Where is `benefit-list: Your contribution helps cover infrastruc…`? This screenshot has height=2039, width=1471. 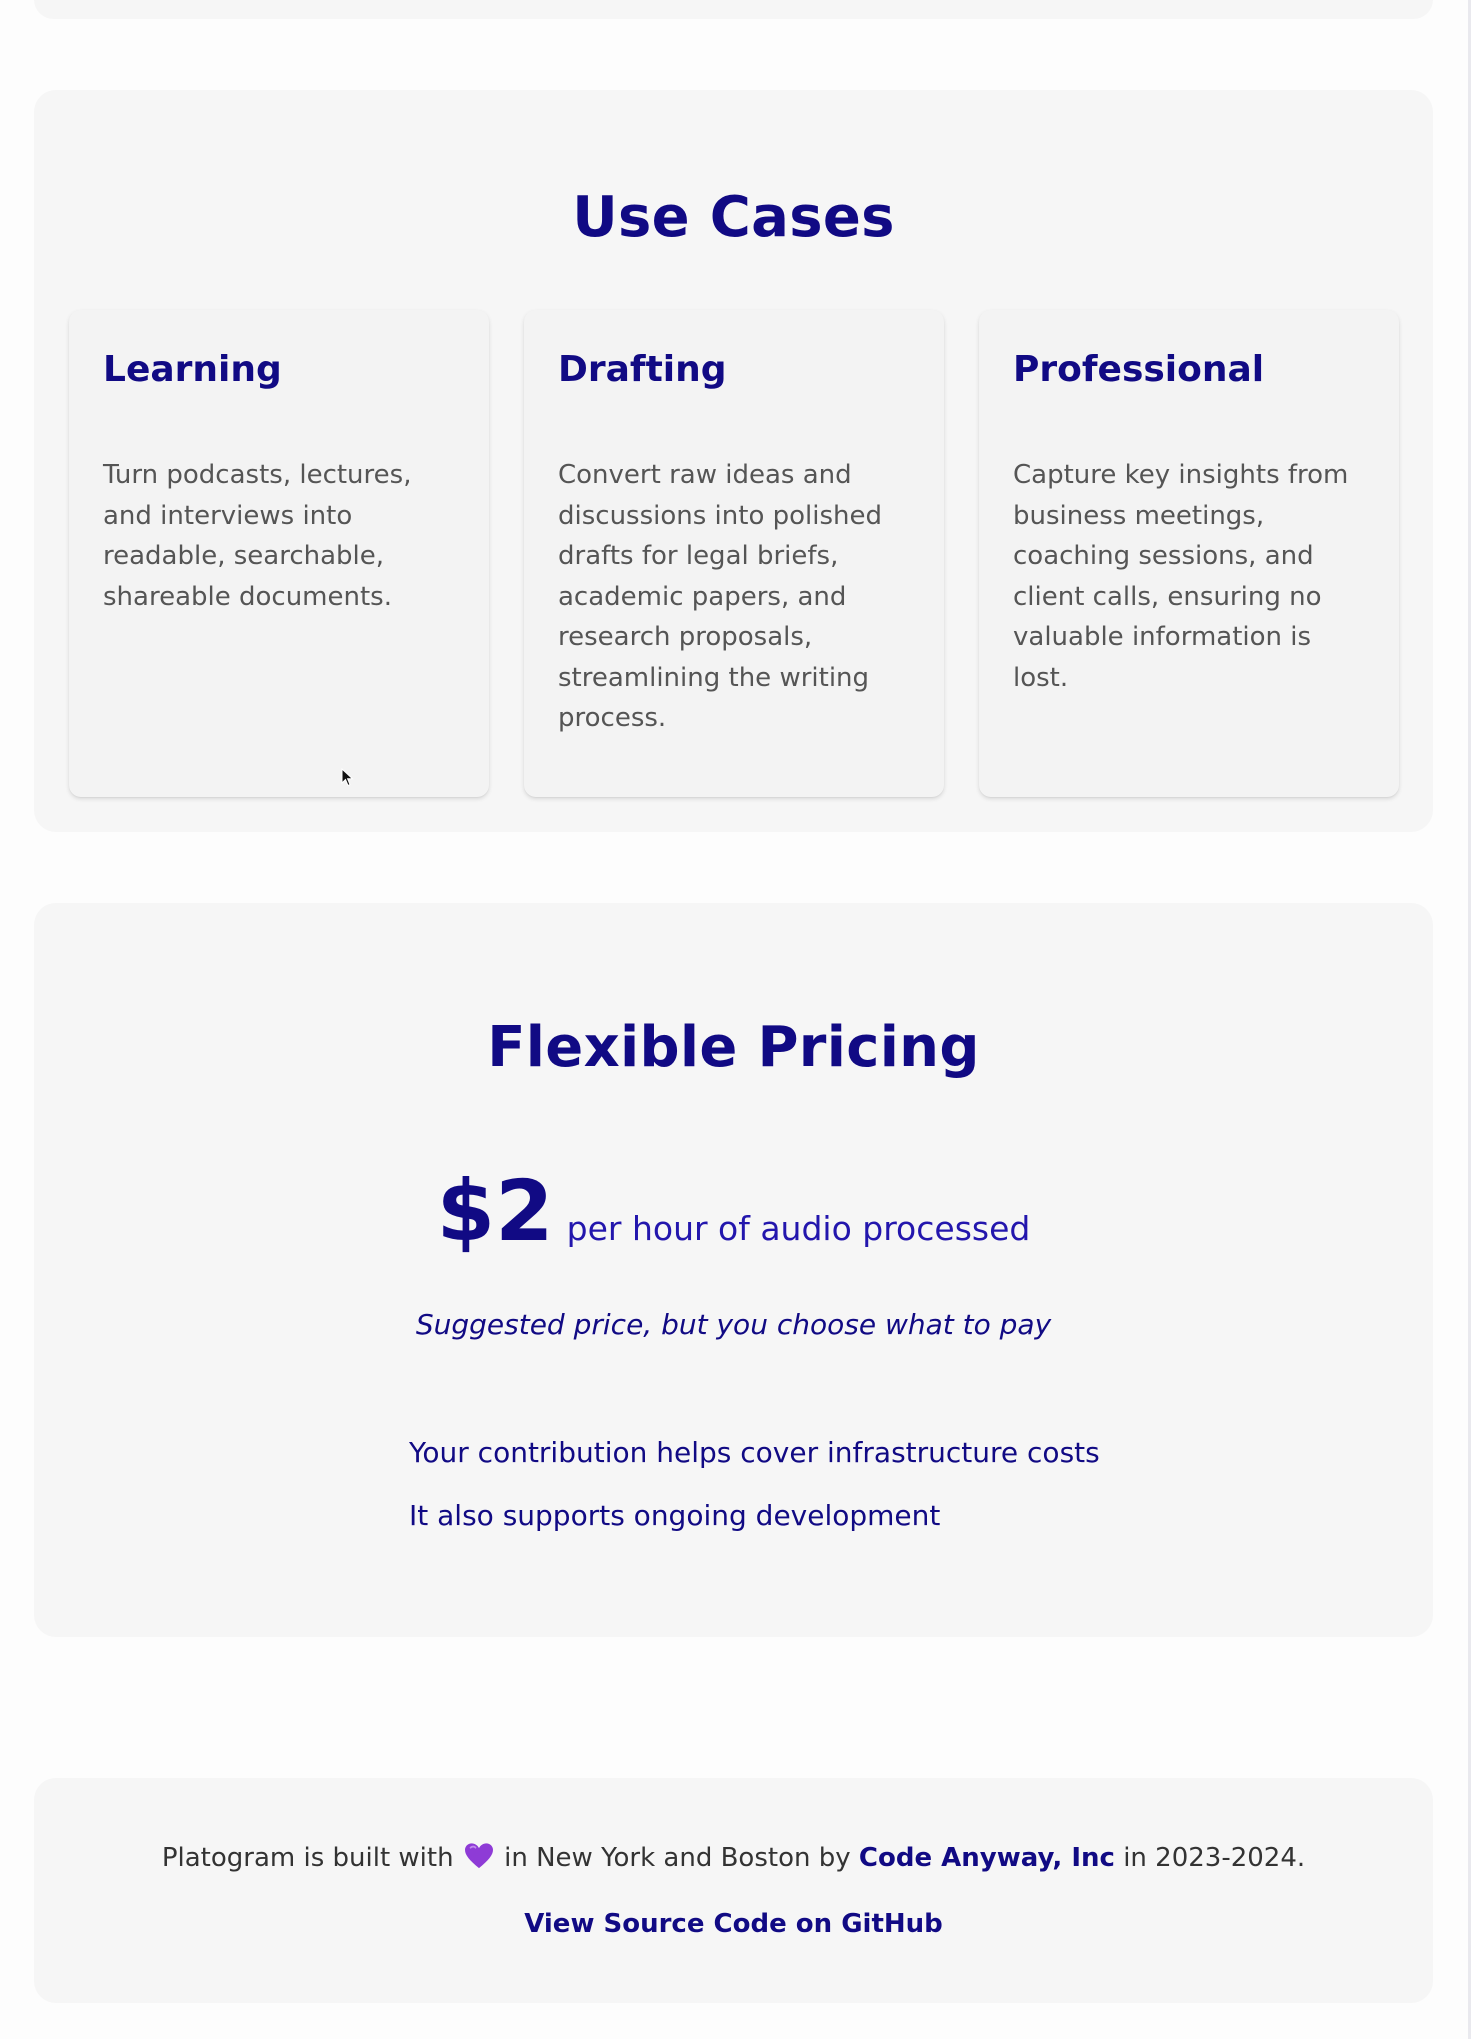 benefit-list: Your contribution helps cover infrastruc… is located at coordinates (754, 1496).